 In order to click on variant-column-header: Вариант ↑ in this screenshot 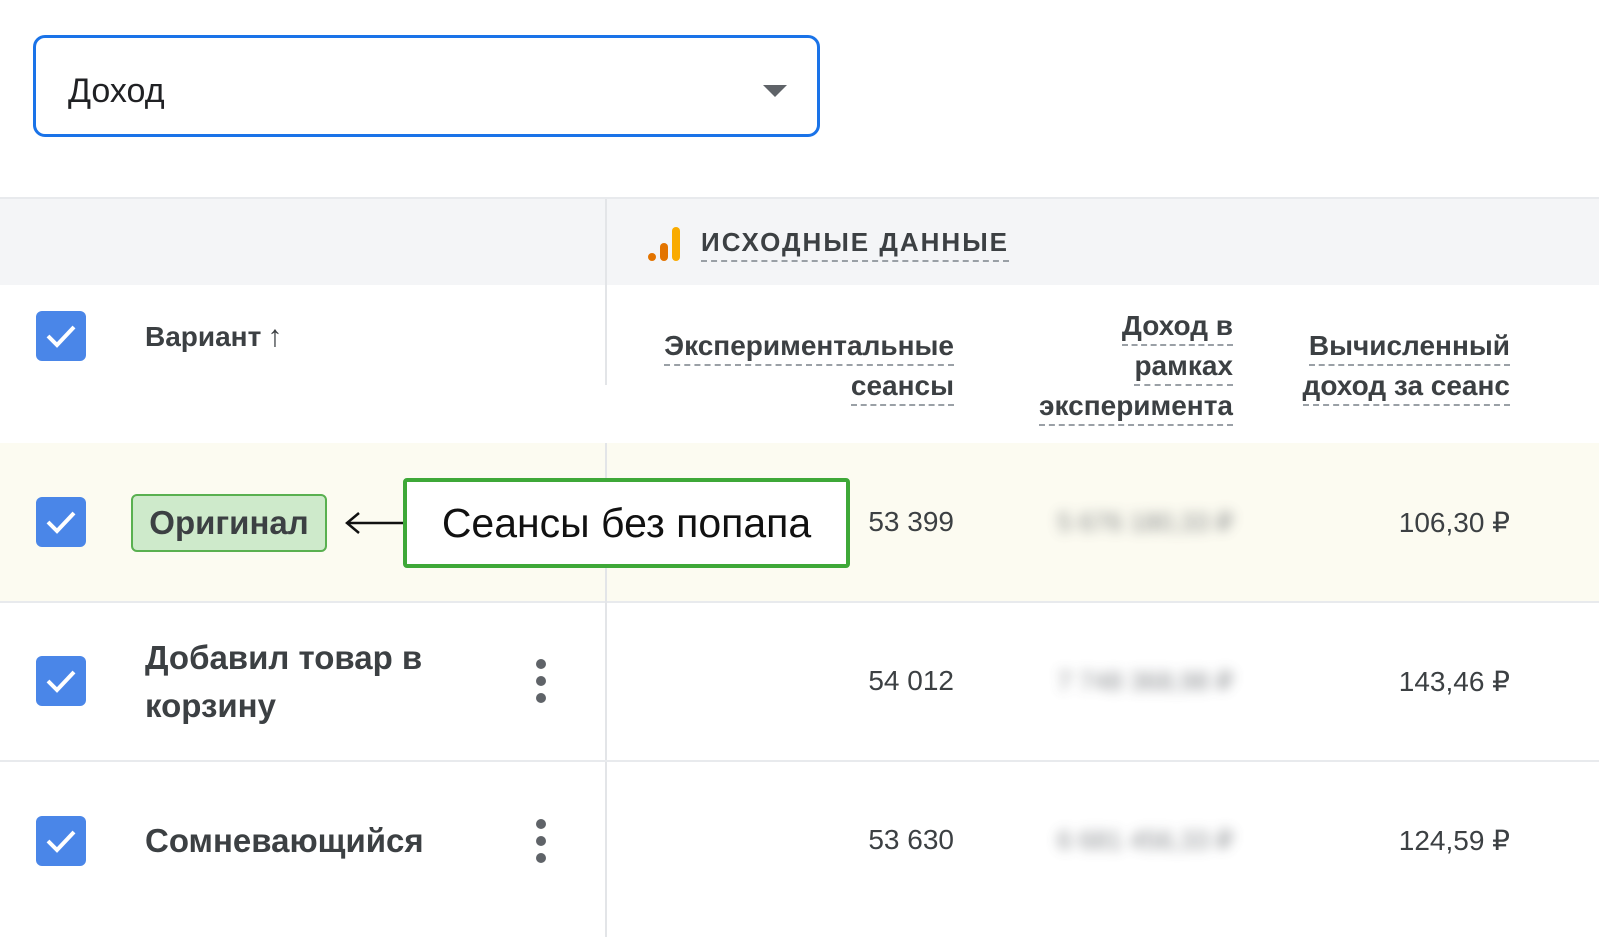, I will do `click(213, 337)`.